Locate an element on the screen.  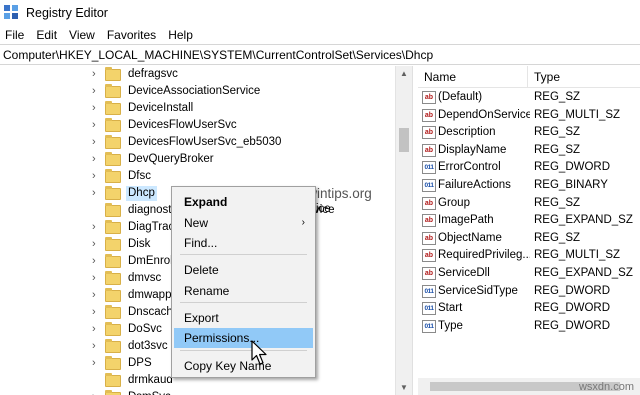
value-name: FailureActions is located at coordinates (474, 185).